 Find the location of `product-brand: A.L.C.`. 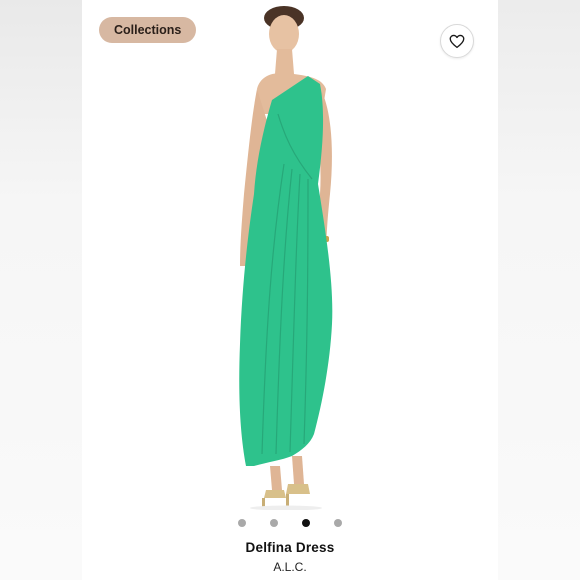

product-brand: A.L.C. is located at coordinates (290, 567).